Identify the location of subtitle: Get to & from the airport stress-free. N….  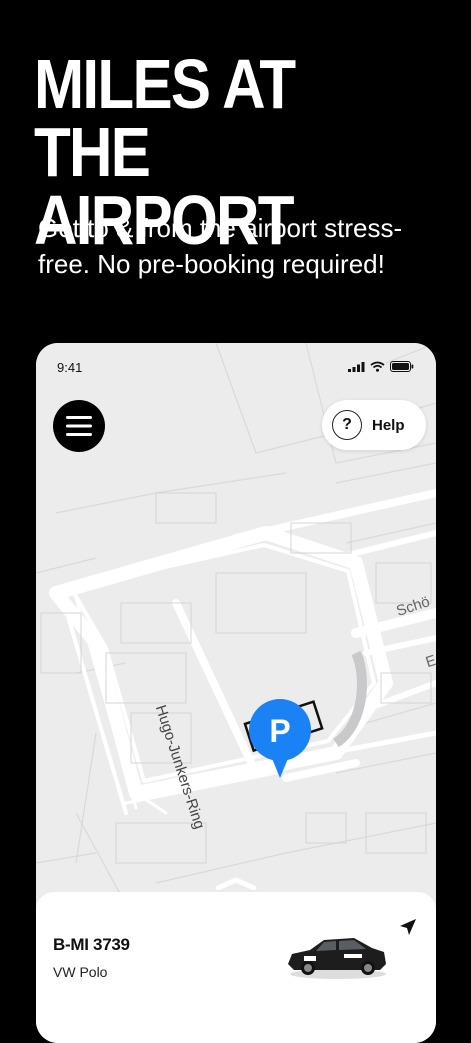
(220, 246).